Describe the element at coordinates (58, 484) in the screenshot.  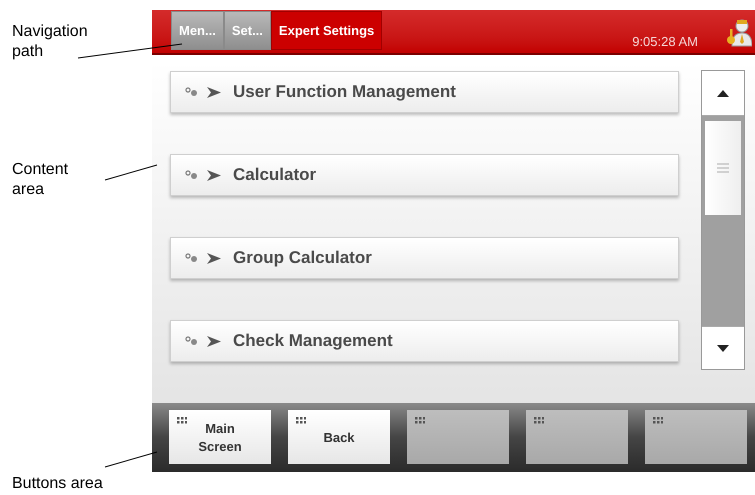
I see `annotation-label: Buttons area` at that location.